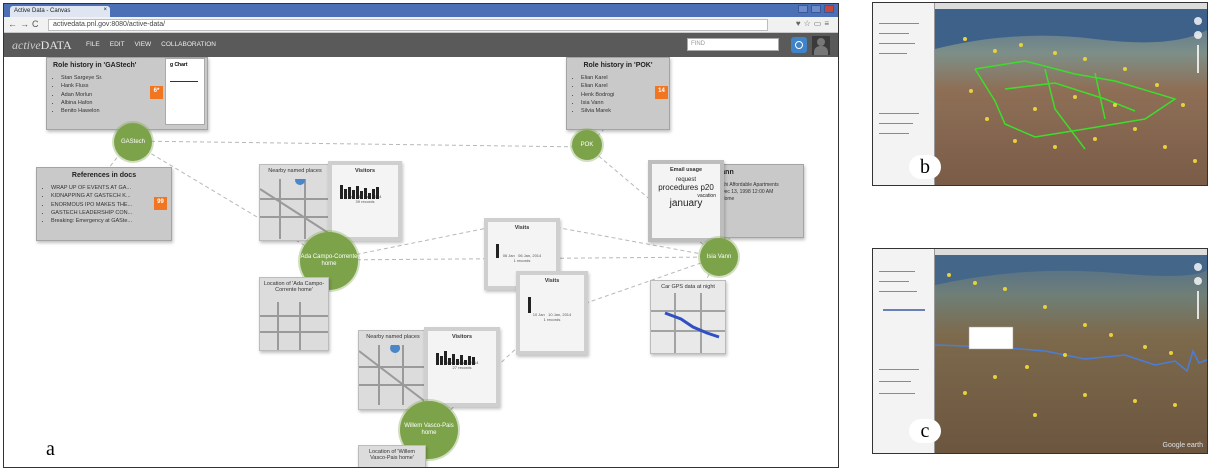 The height and width of the screenshot is (471, 1209). Describe the element at coordinates (552, 313) in the screenshot. I see `visits-chart-2: Visits 10 Jan 10 Jan, 2014 1 records` at that location.